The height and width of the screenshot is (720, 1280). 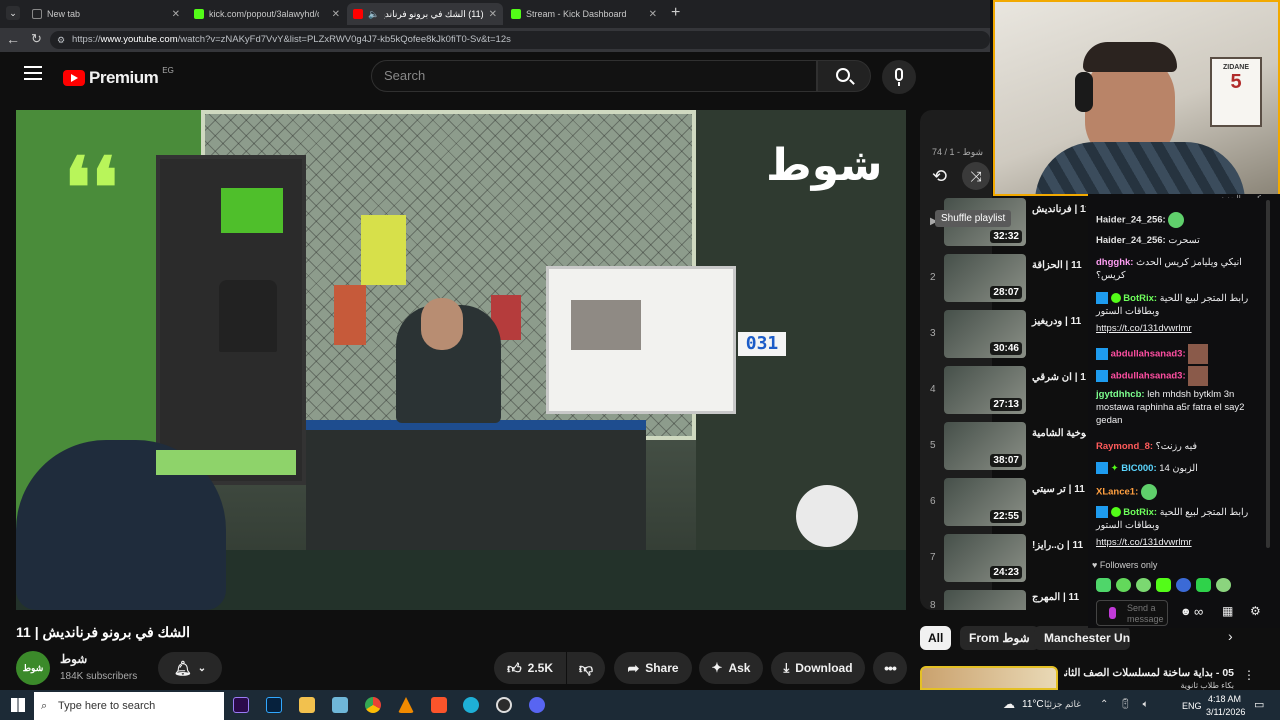 What do you see at coordinates (61, 40) in the screenshot?
I see `site-info-icon: ⚙` at bounding box center [61, 40].